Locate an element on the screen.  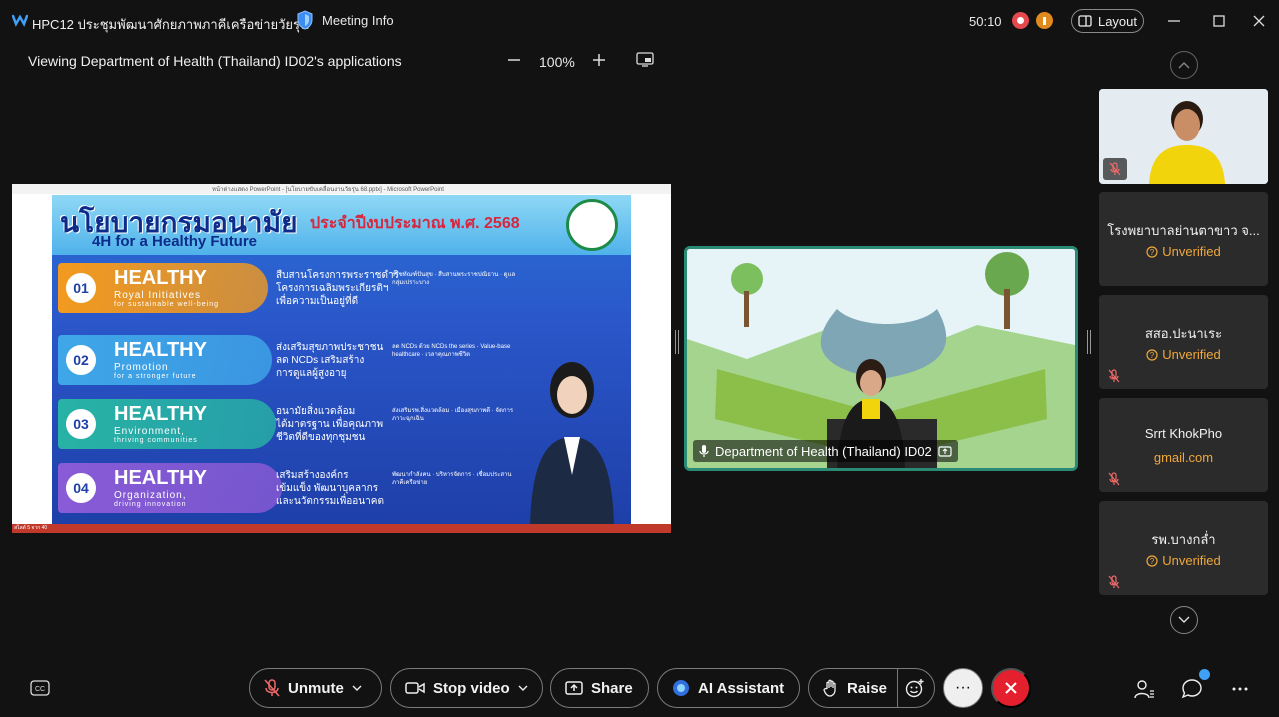
reactions-button is located at coordinates (915, 688).